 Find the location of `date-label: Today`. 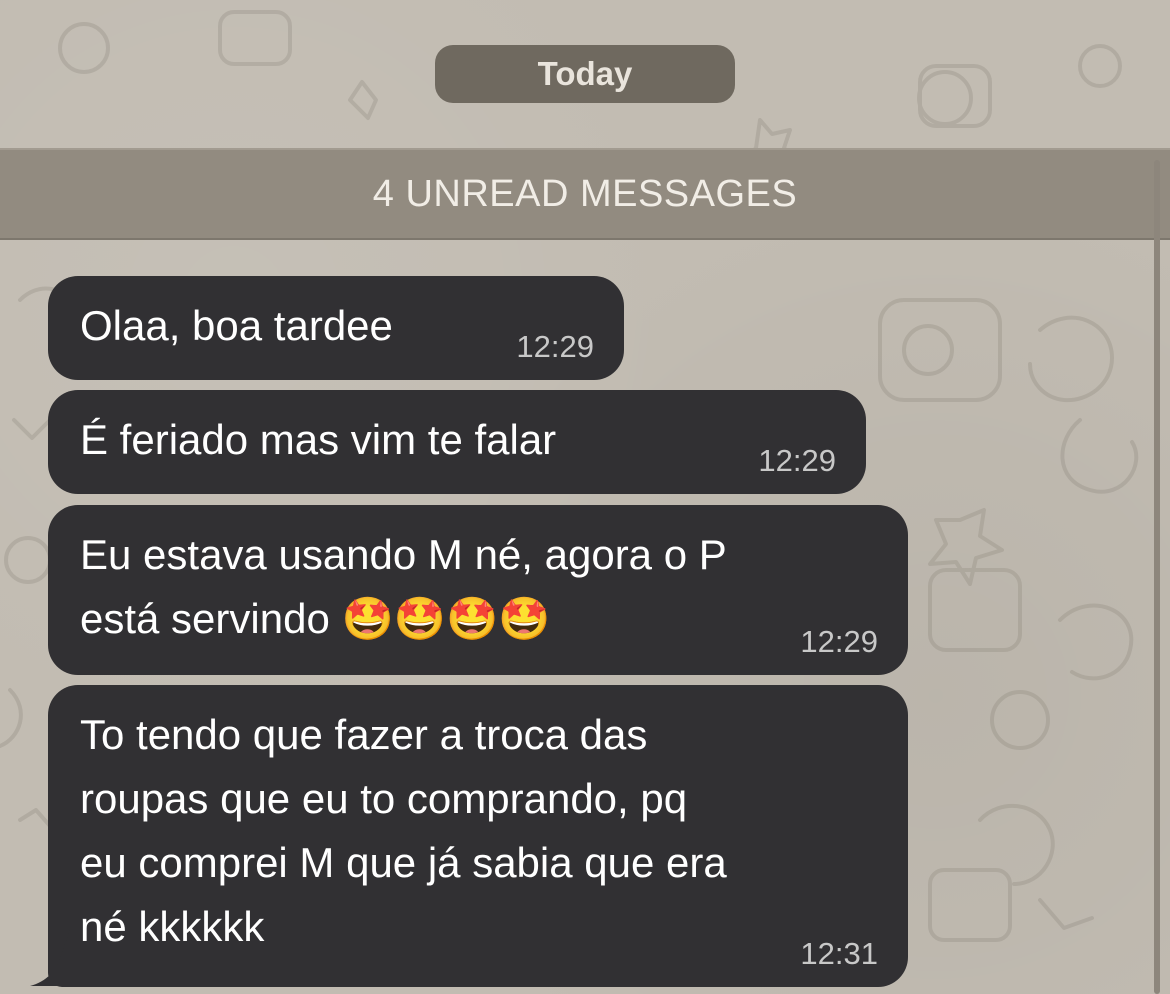

date-label: Today is located at coordinates (585, 73).